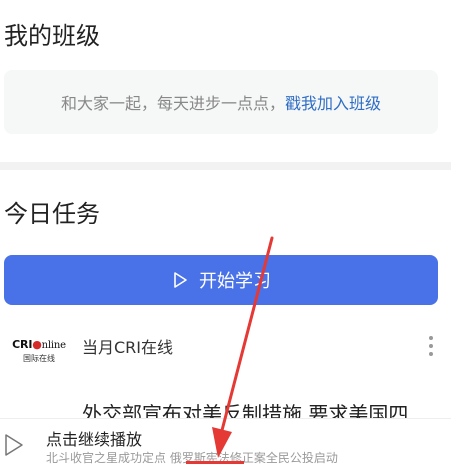  Describe the element at coordinates (52, 36) in the screenshot. I see `my-class-title: 我的班级` at that location.